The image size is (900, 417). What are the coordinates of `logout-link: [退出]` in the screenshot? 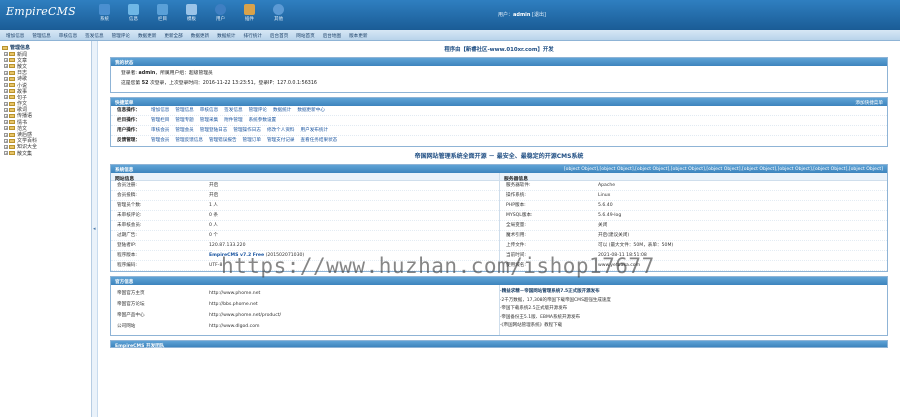 It's located at (539, 15).